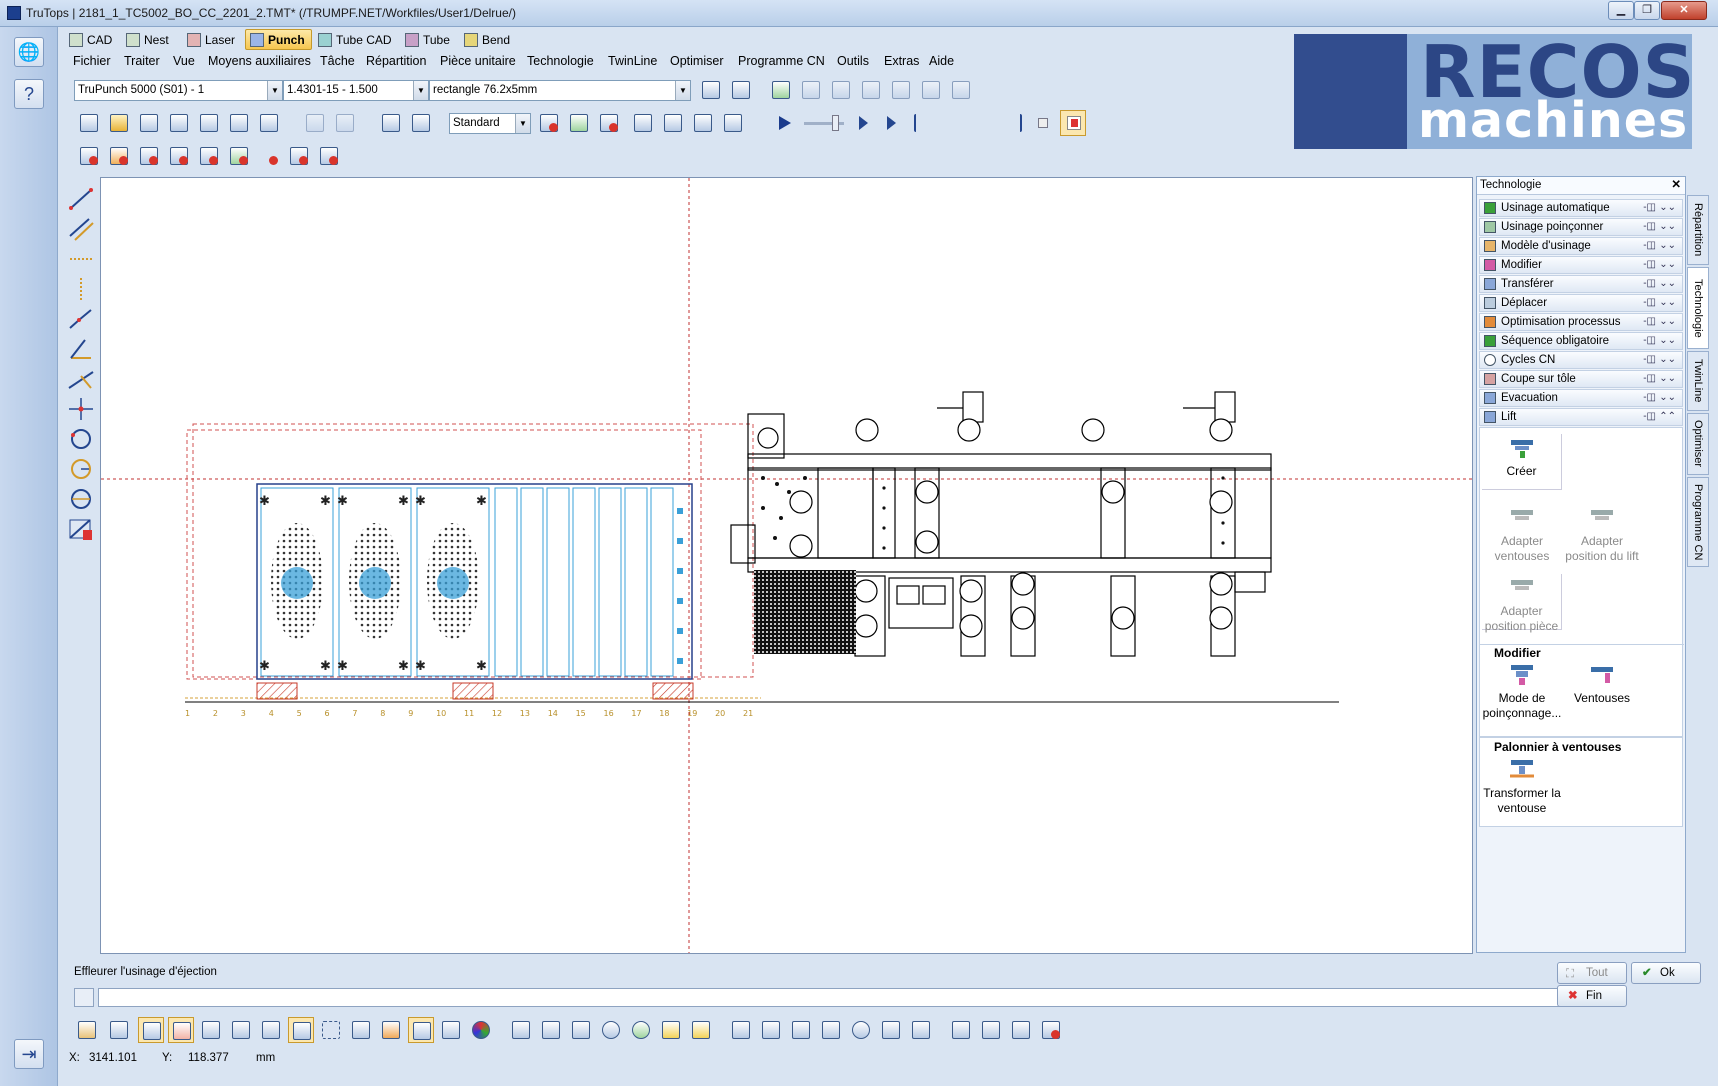 Image resolution: width=1718 pixels, height=1086 pixels. Describe the element at coordinates (1581, 322) in the screenshot. I see `section-optimisation-processus: Optimisation processus -◫ ⌄⌄` at that location.